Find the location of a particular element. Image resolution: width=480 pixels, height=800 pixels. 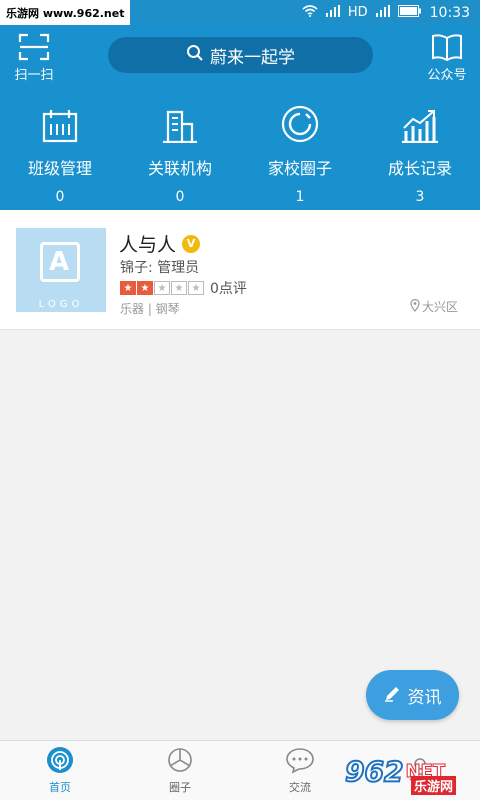

logo-letter: A is located at coordinates (59, 262).